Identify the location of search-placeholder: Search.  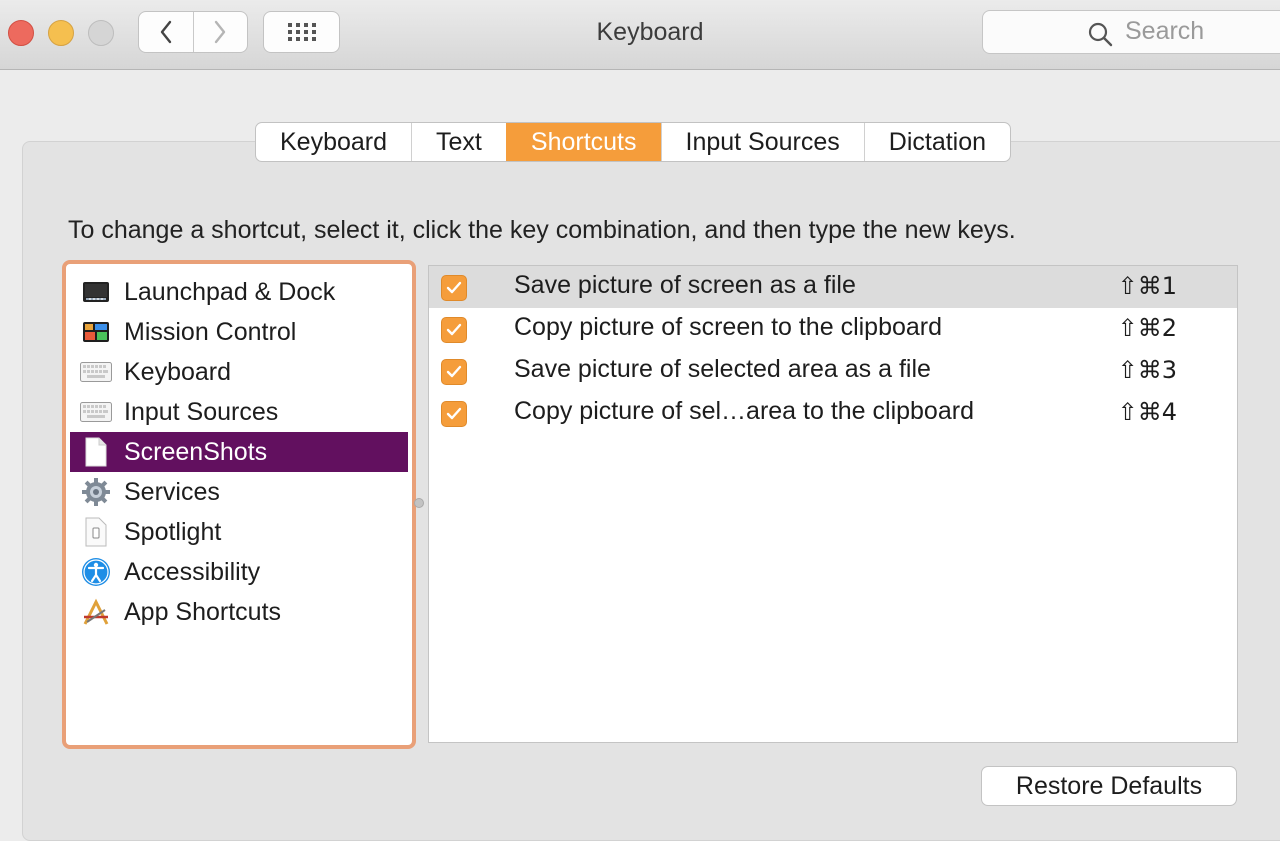
(1165, 31).